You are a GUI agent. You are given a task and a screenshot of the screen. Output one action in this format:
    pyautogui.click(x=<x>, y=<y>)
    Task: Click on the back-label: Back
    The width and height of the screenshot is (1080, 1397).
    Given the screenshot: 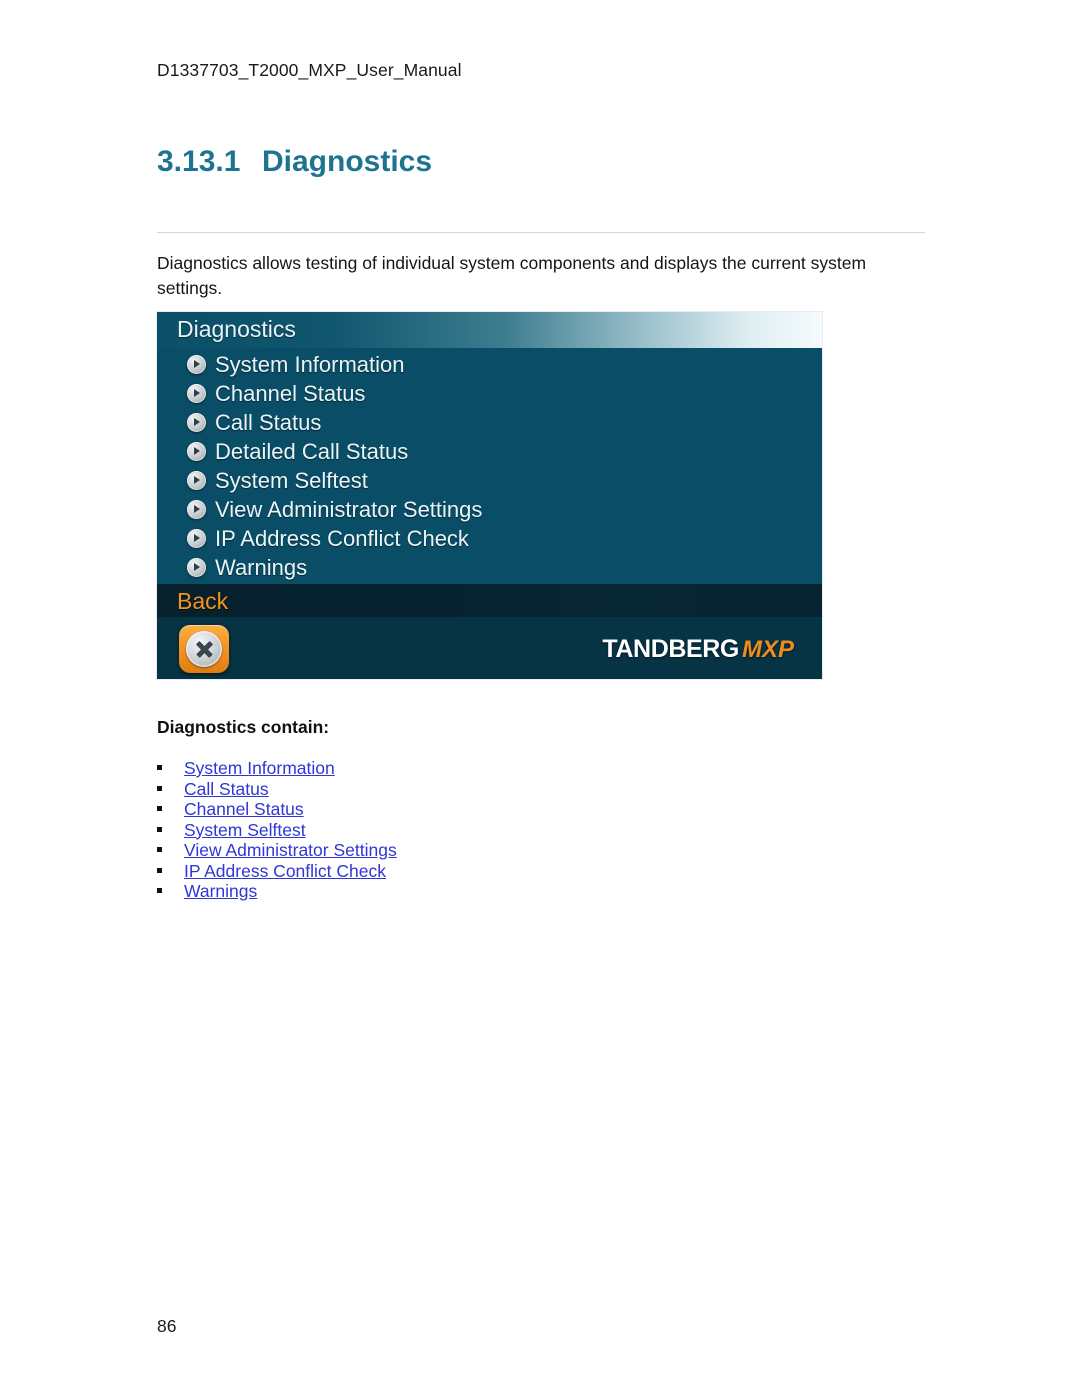 What is the action you would take?
    pyautogui.click(x=203, y=601)
    